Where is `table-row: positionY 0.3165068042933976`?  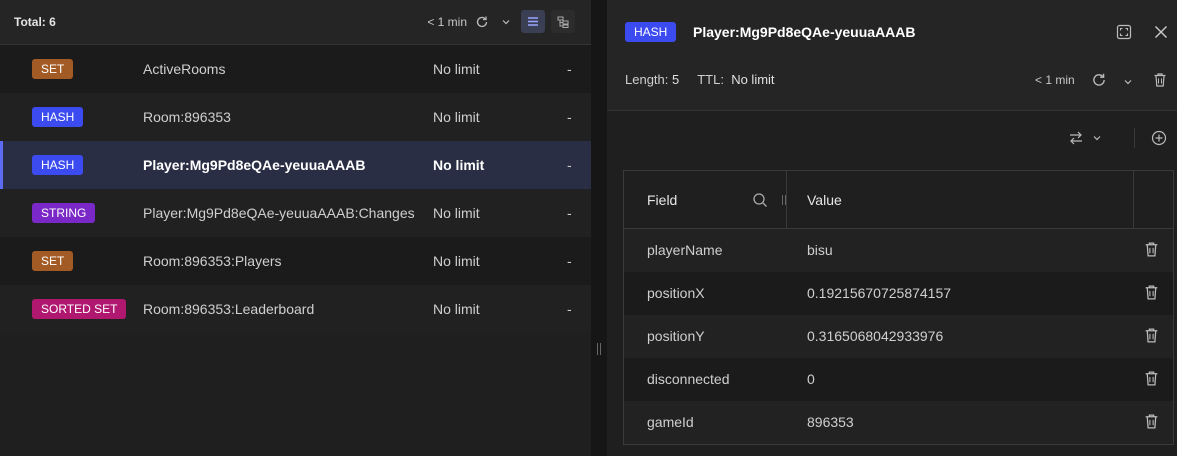
table-row: positionY 0.3165068042933976 is located at coordinates (898, 336).